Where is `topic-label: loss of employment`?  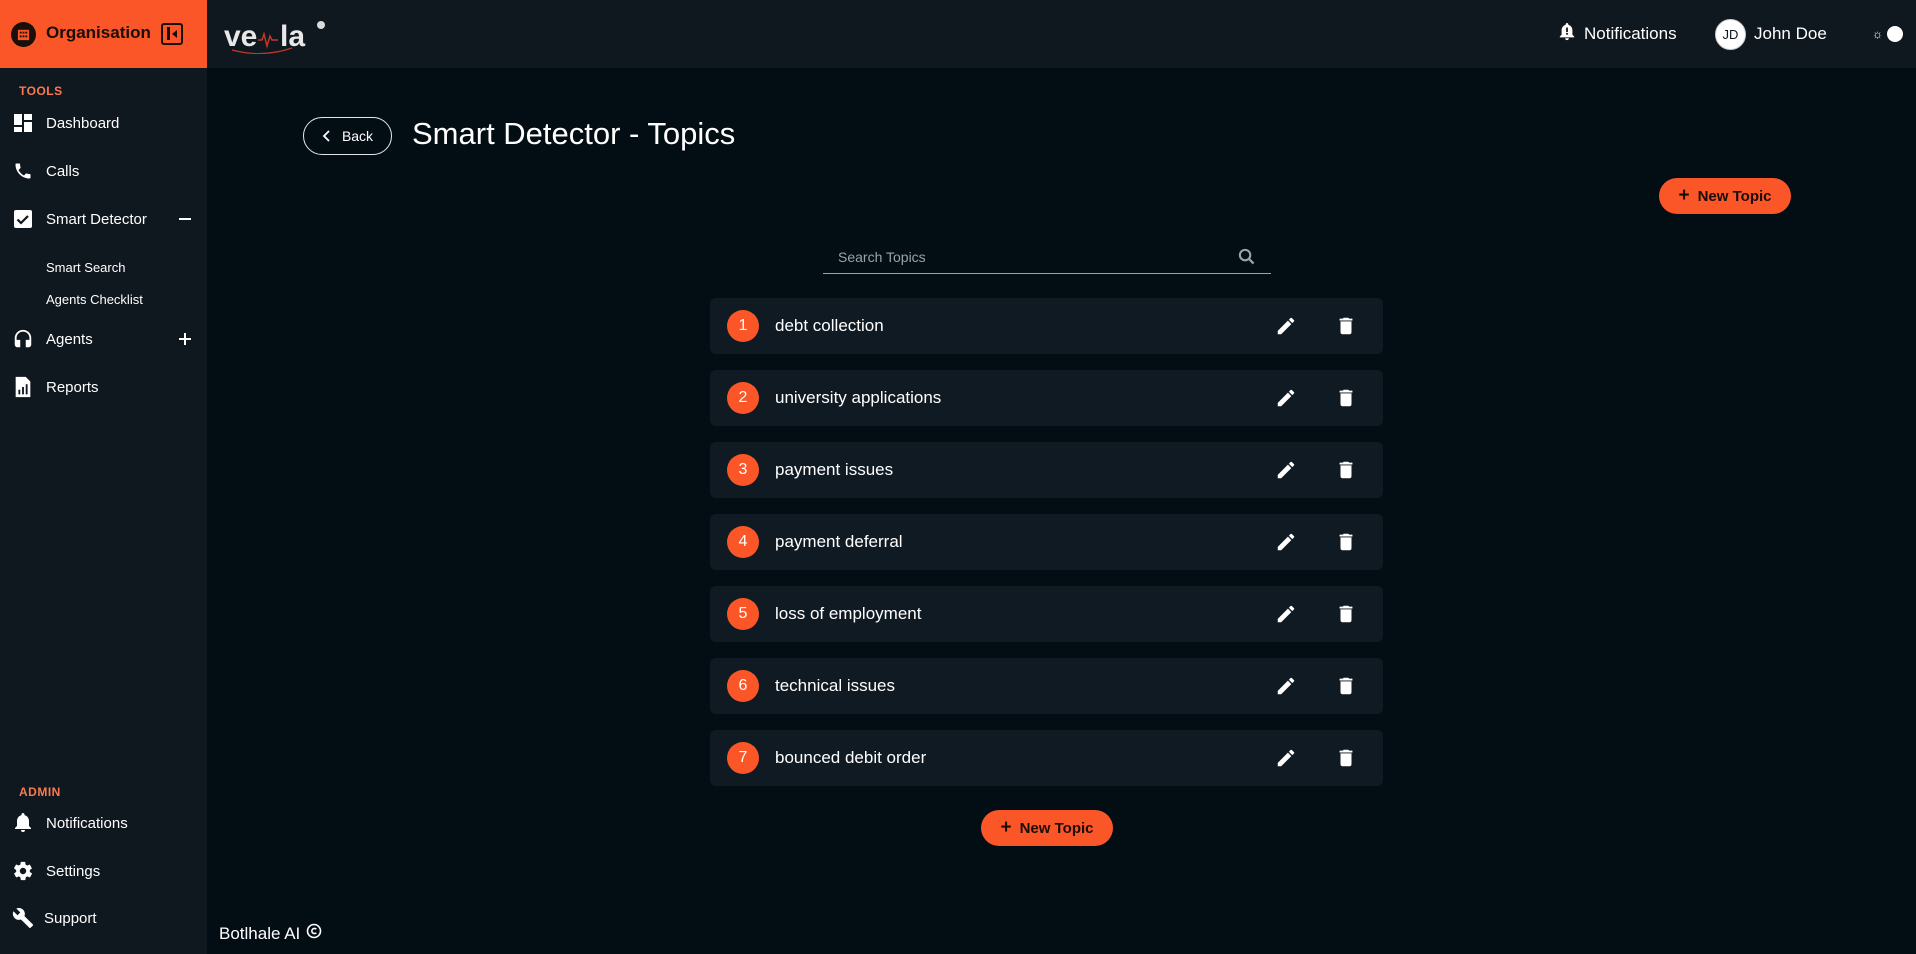 topic-label: loss of employment is located at coordinates (848, 613).